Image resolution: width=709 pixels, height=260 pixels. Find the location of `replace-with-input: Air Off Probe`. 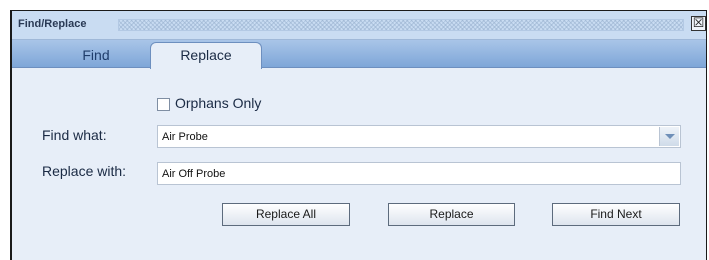

replace-with-input: Air Off Probe is located at coordinates (419, 173).